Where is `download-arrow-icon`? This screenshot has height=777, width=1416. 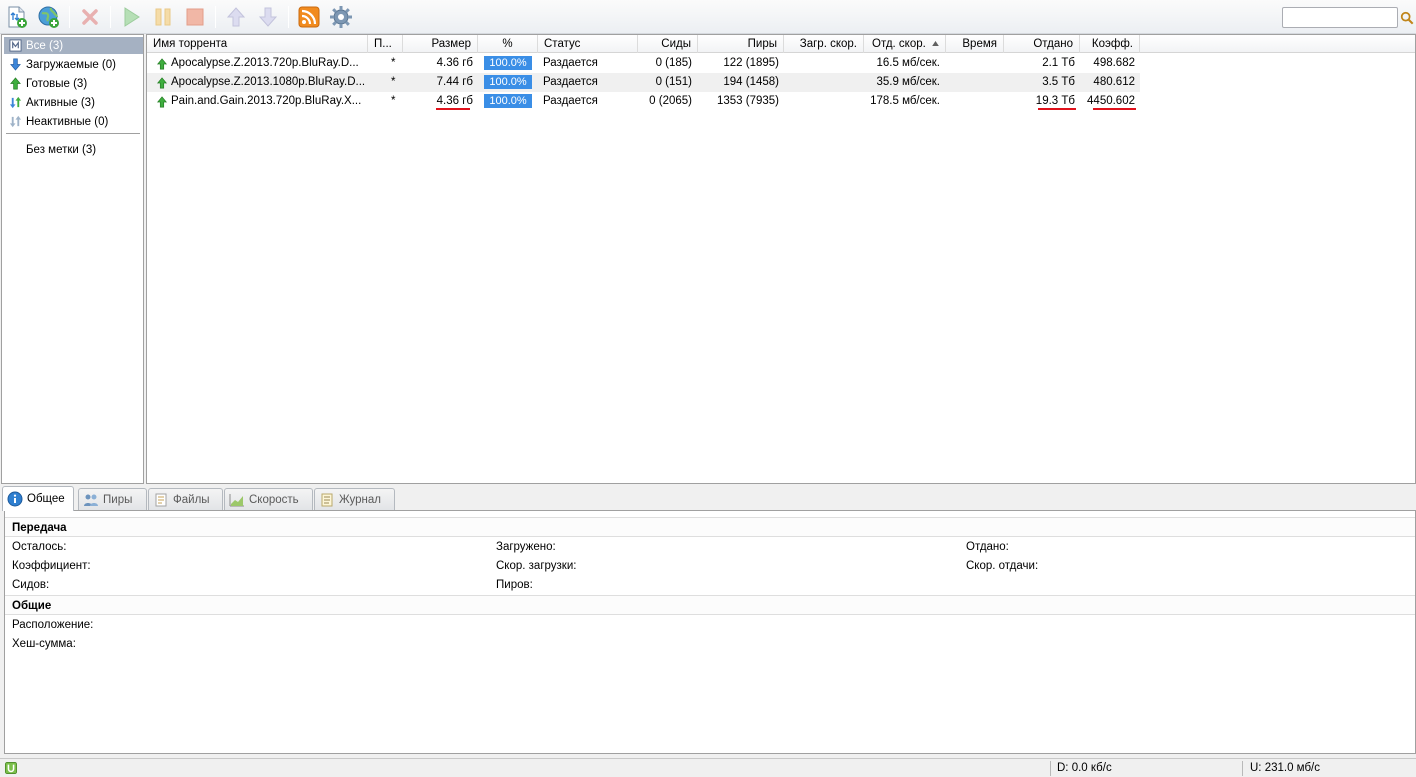
download-arrow-icon is located at coordinates (15, 65).